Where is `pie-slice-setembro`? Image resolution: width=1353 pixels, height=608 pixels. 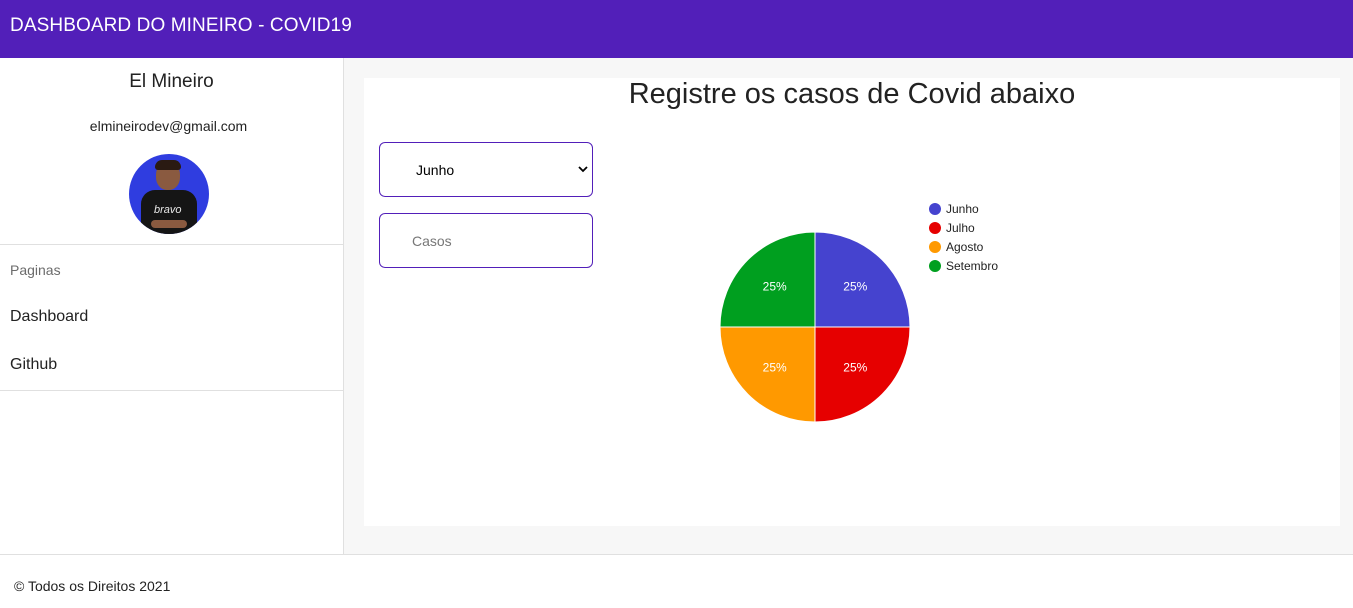
pie-slice-setembro is located at coordinates (767, 279).